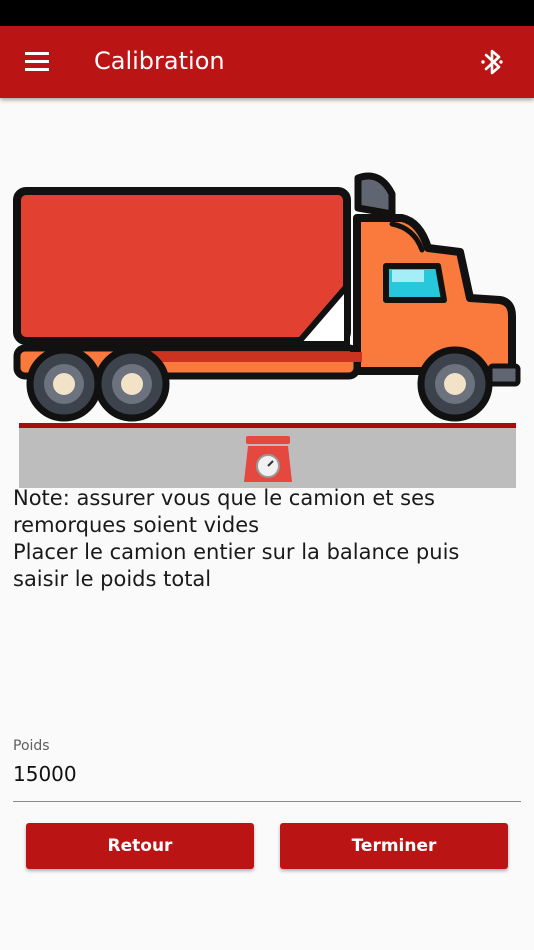 The height and width of the screenshot is (950, 534). I want to click on status-bar, so click(267, 13).